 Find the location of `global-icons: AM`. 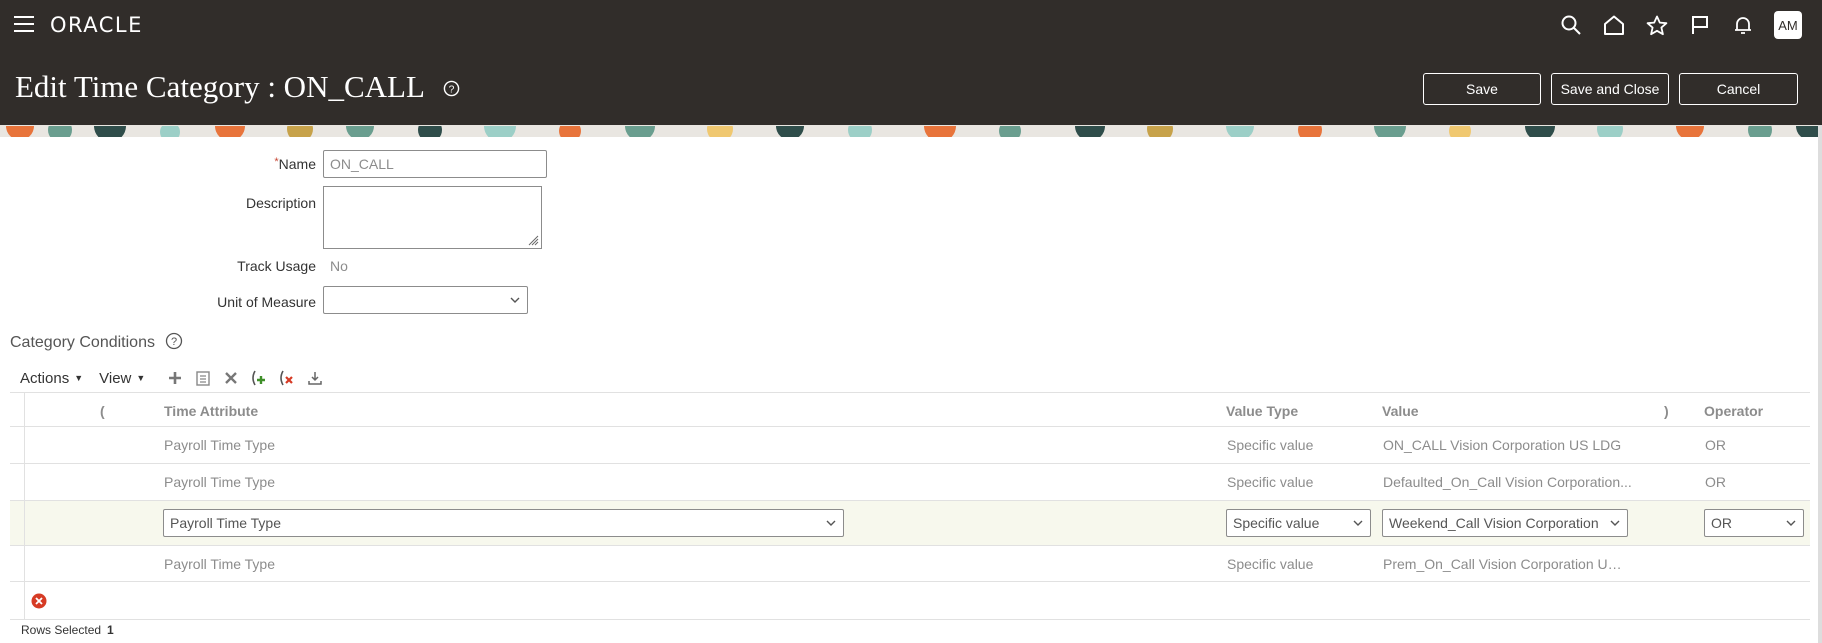

global-icons: AM is located at coordinates (1675, 25).